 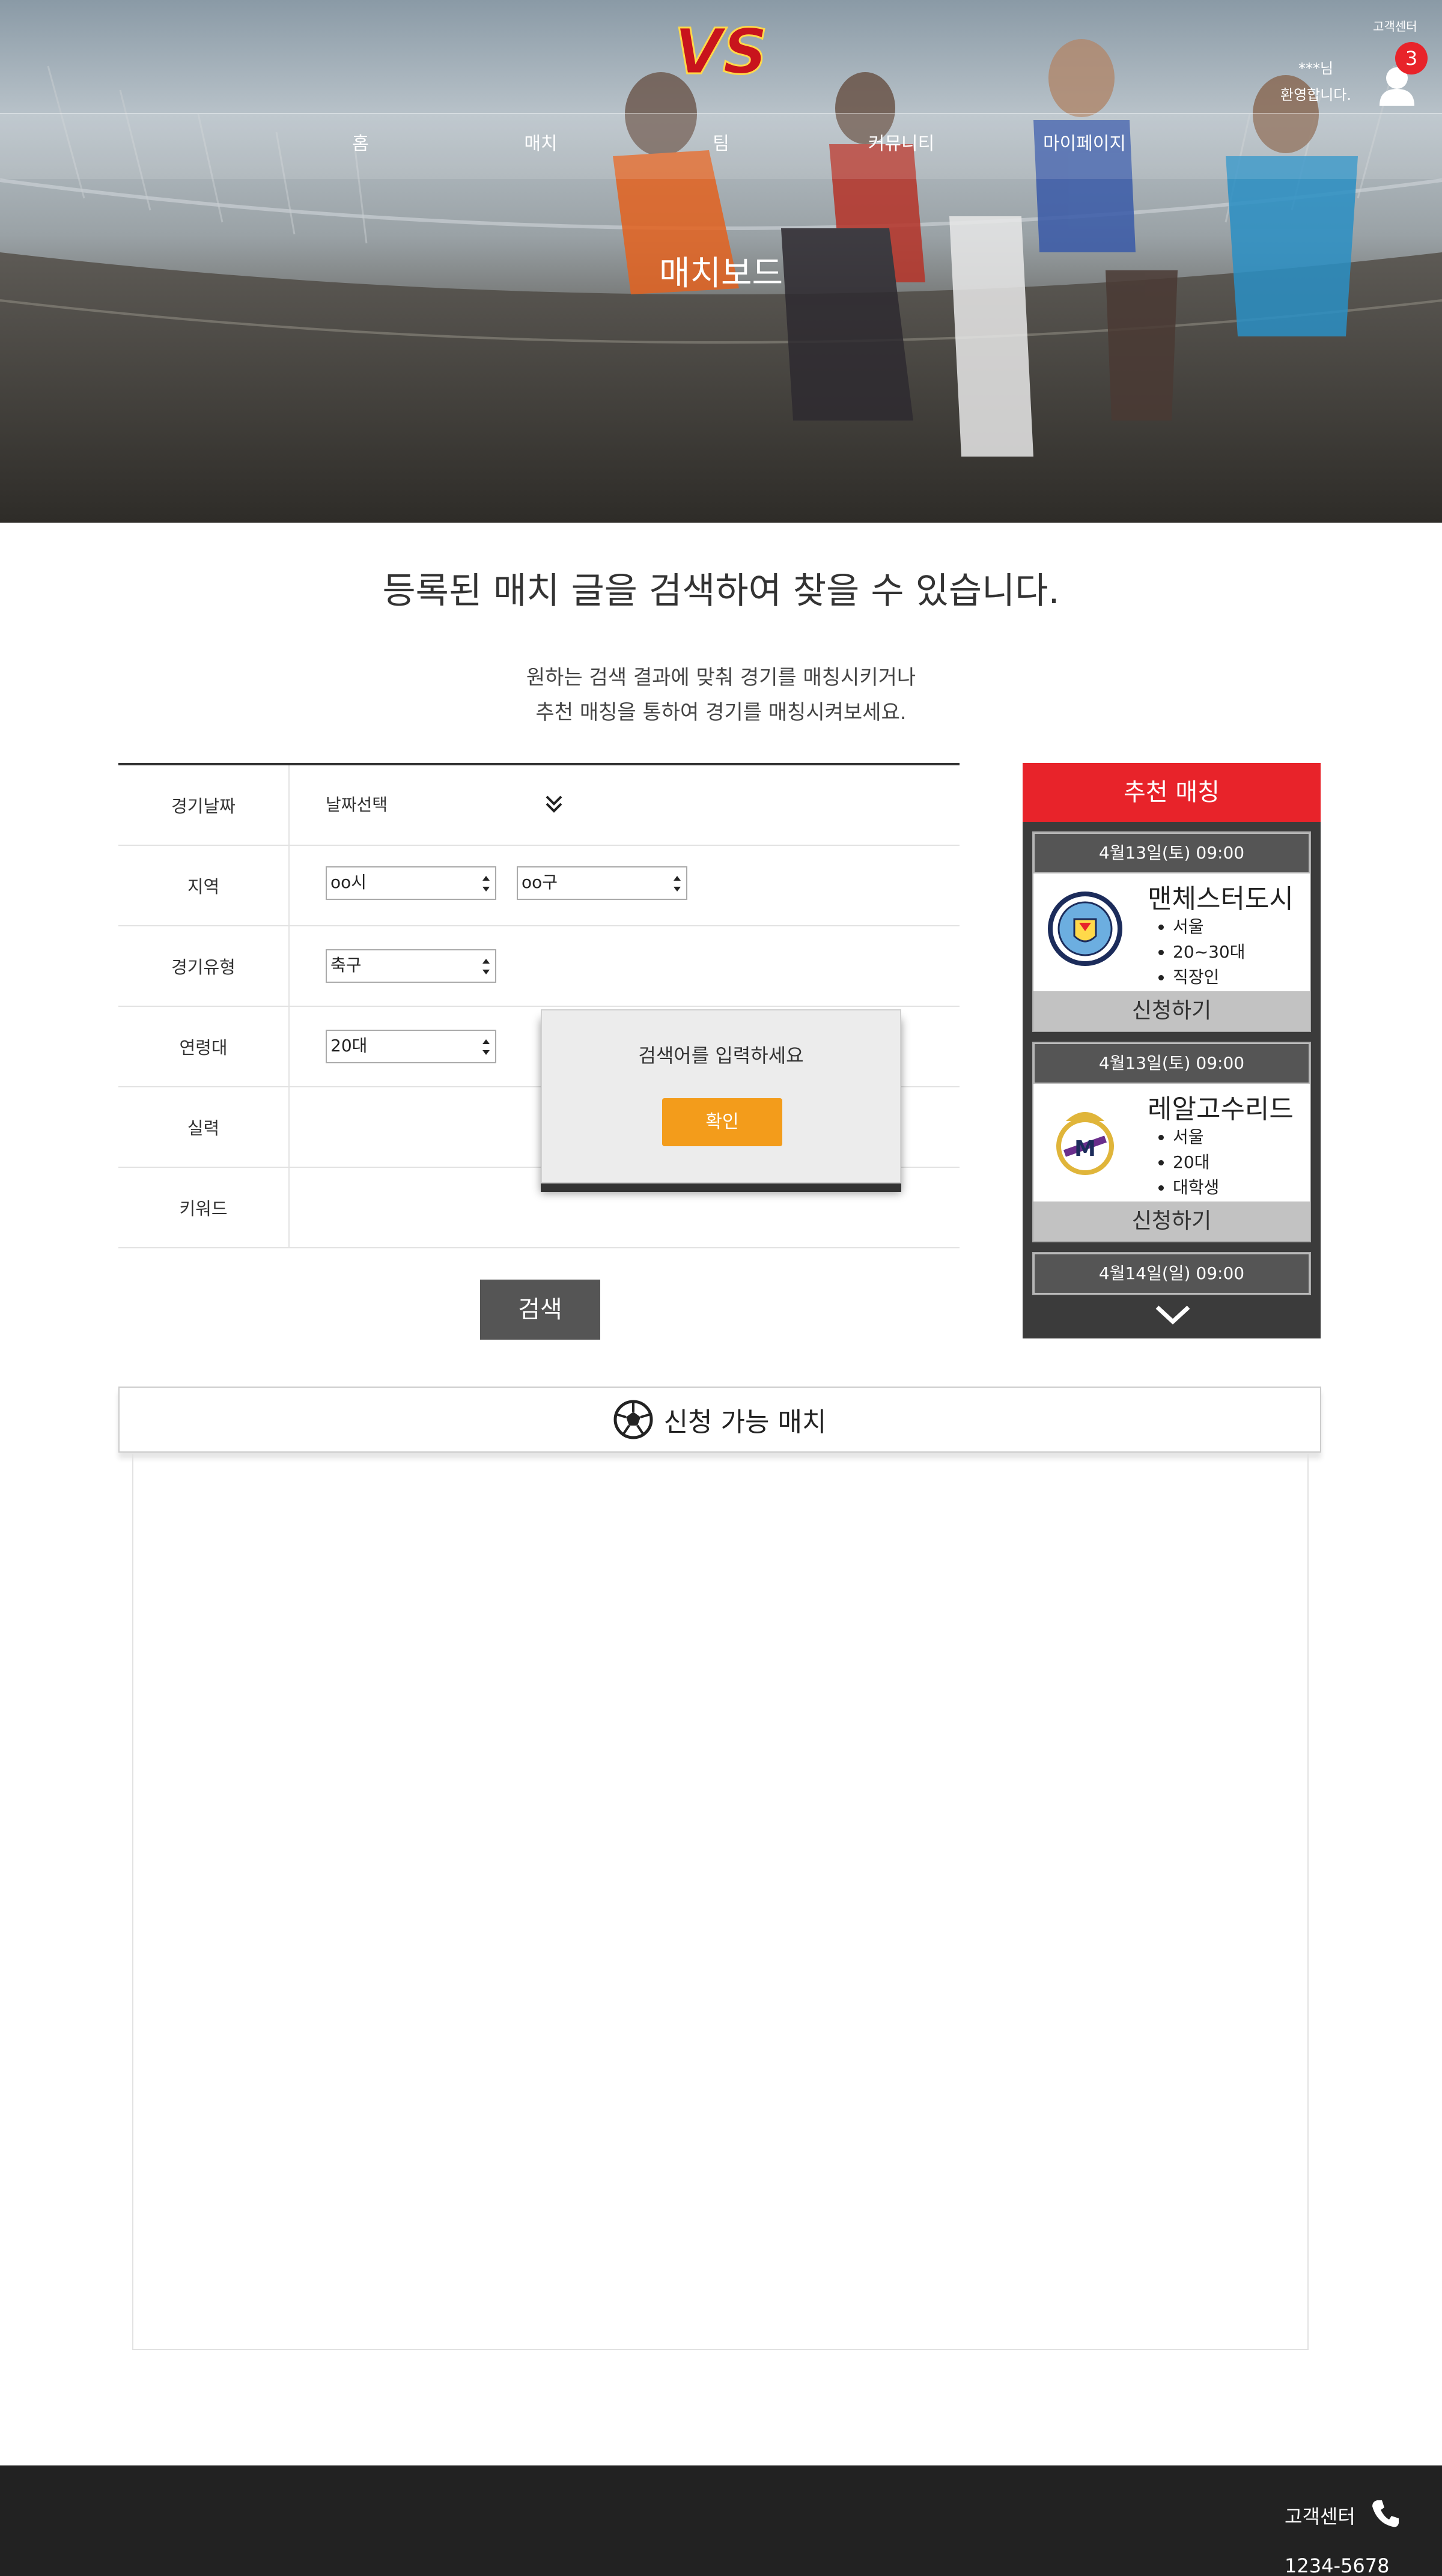 I want to click on team-name: 맨체스터도시, so click(x=1221, y=899).